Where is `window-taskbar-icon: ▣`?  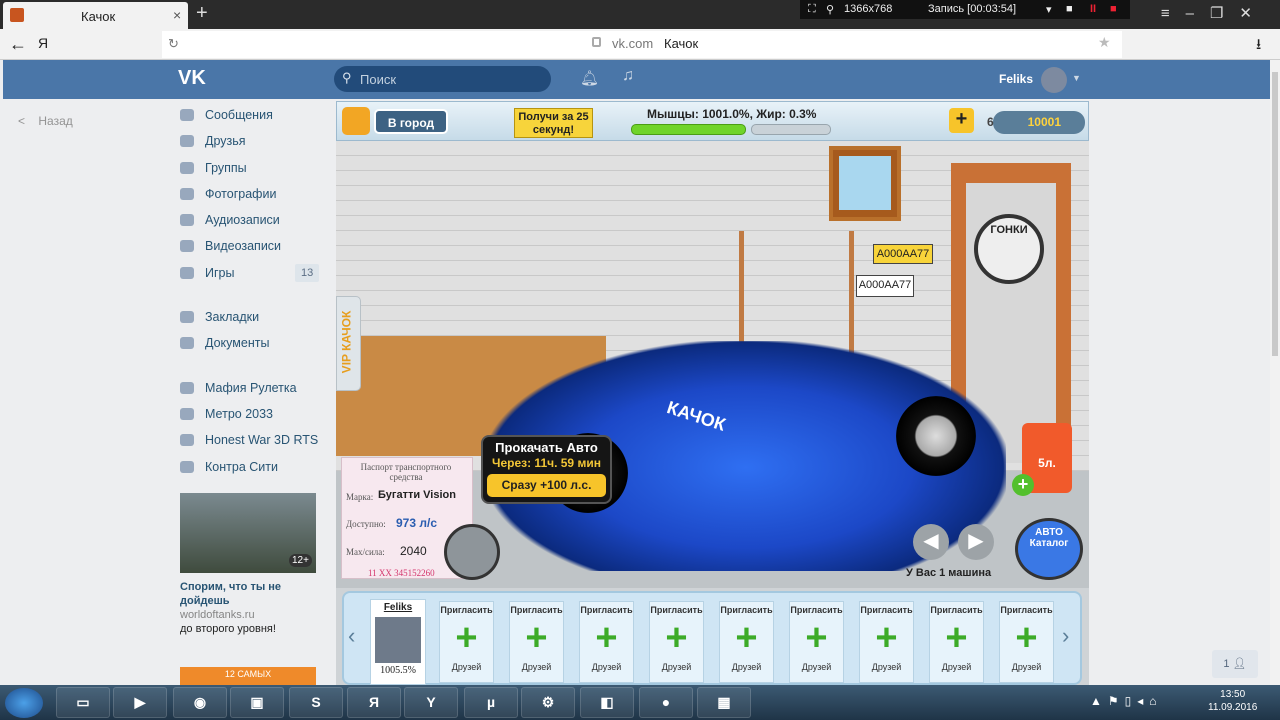
window-taskbar-icon: ▣ is located at coordinates (257, 702).